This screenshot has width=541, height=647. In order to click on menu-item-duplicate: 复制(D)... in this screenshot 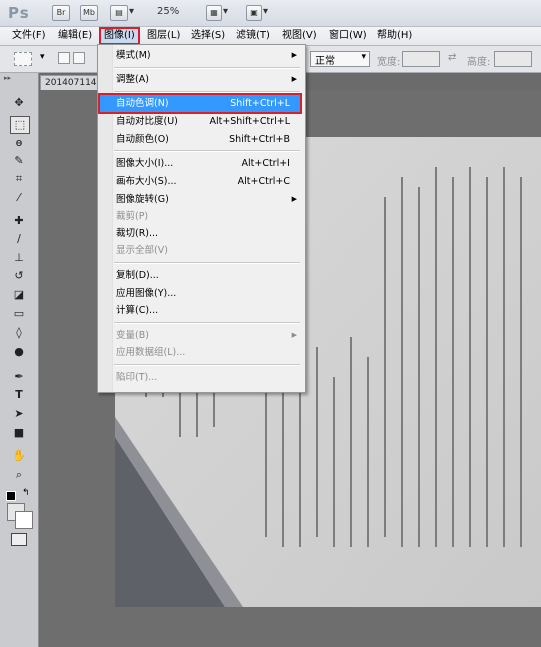, I will do `click(200, 275)`.